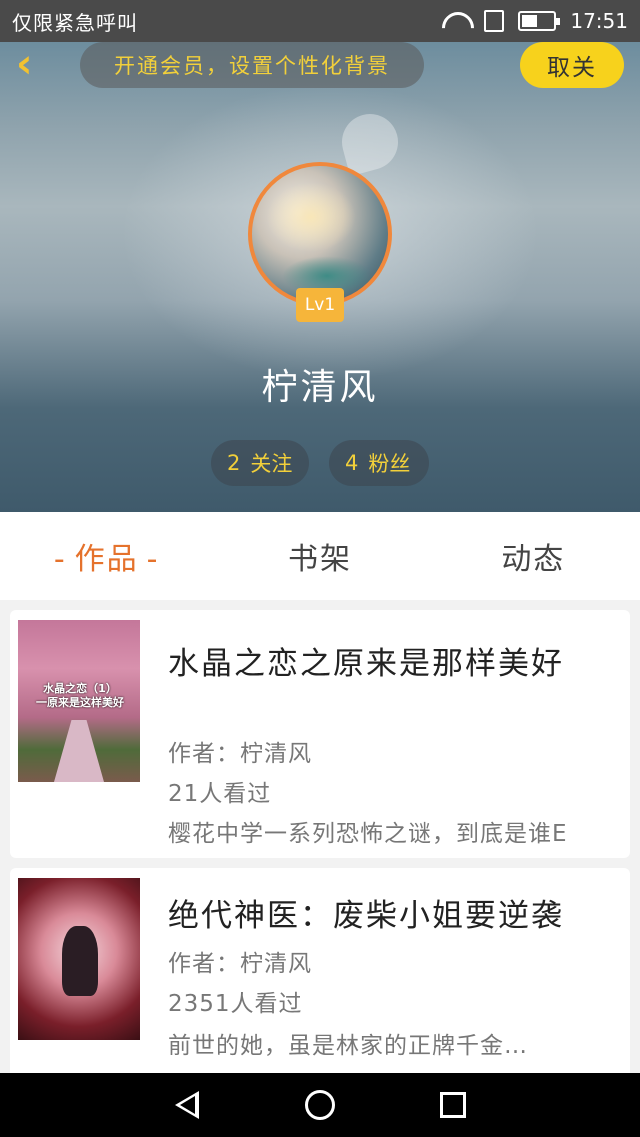 This screenshot has height=1137, width=640. I want to click on tab-bar: - 作品 - 书架 动态, so click(320, 556).